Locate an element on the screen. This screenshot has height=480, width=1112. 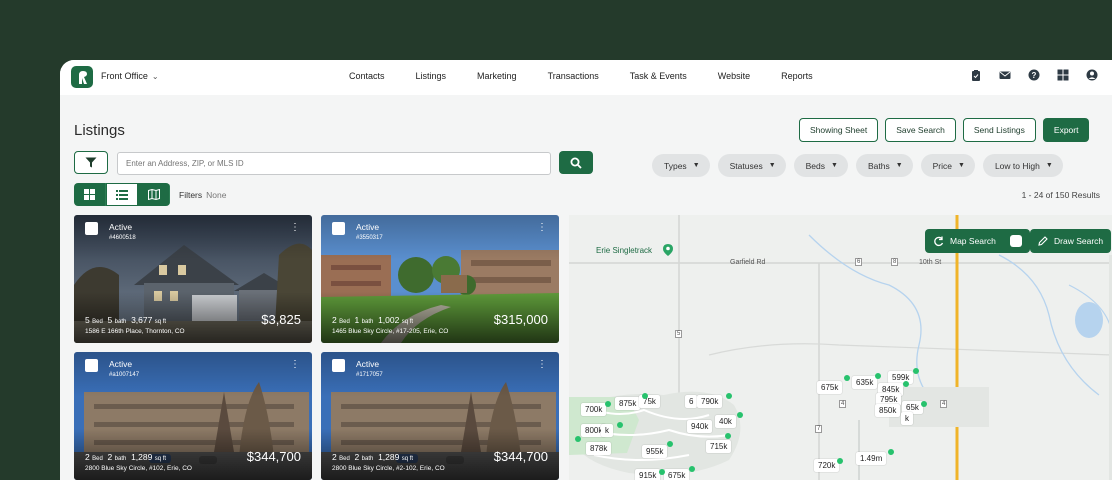
nav-transactions: Transactions is located at coordinates (573, 76).